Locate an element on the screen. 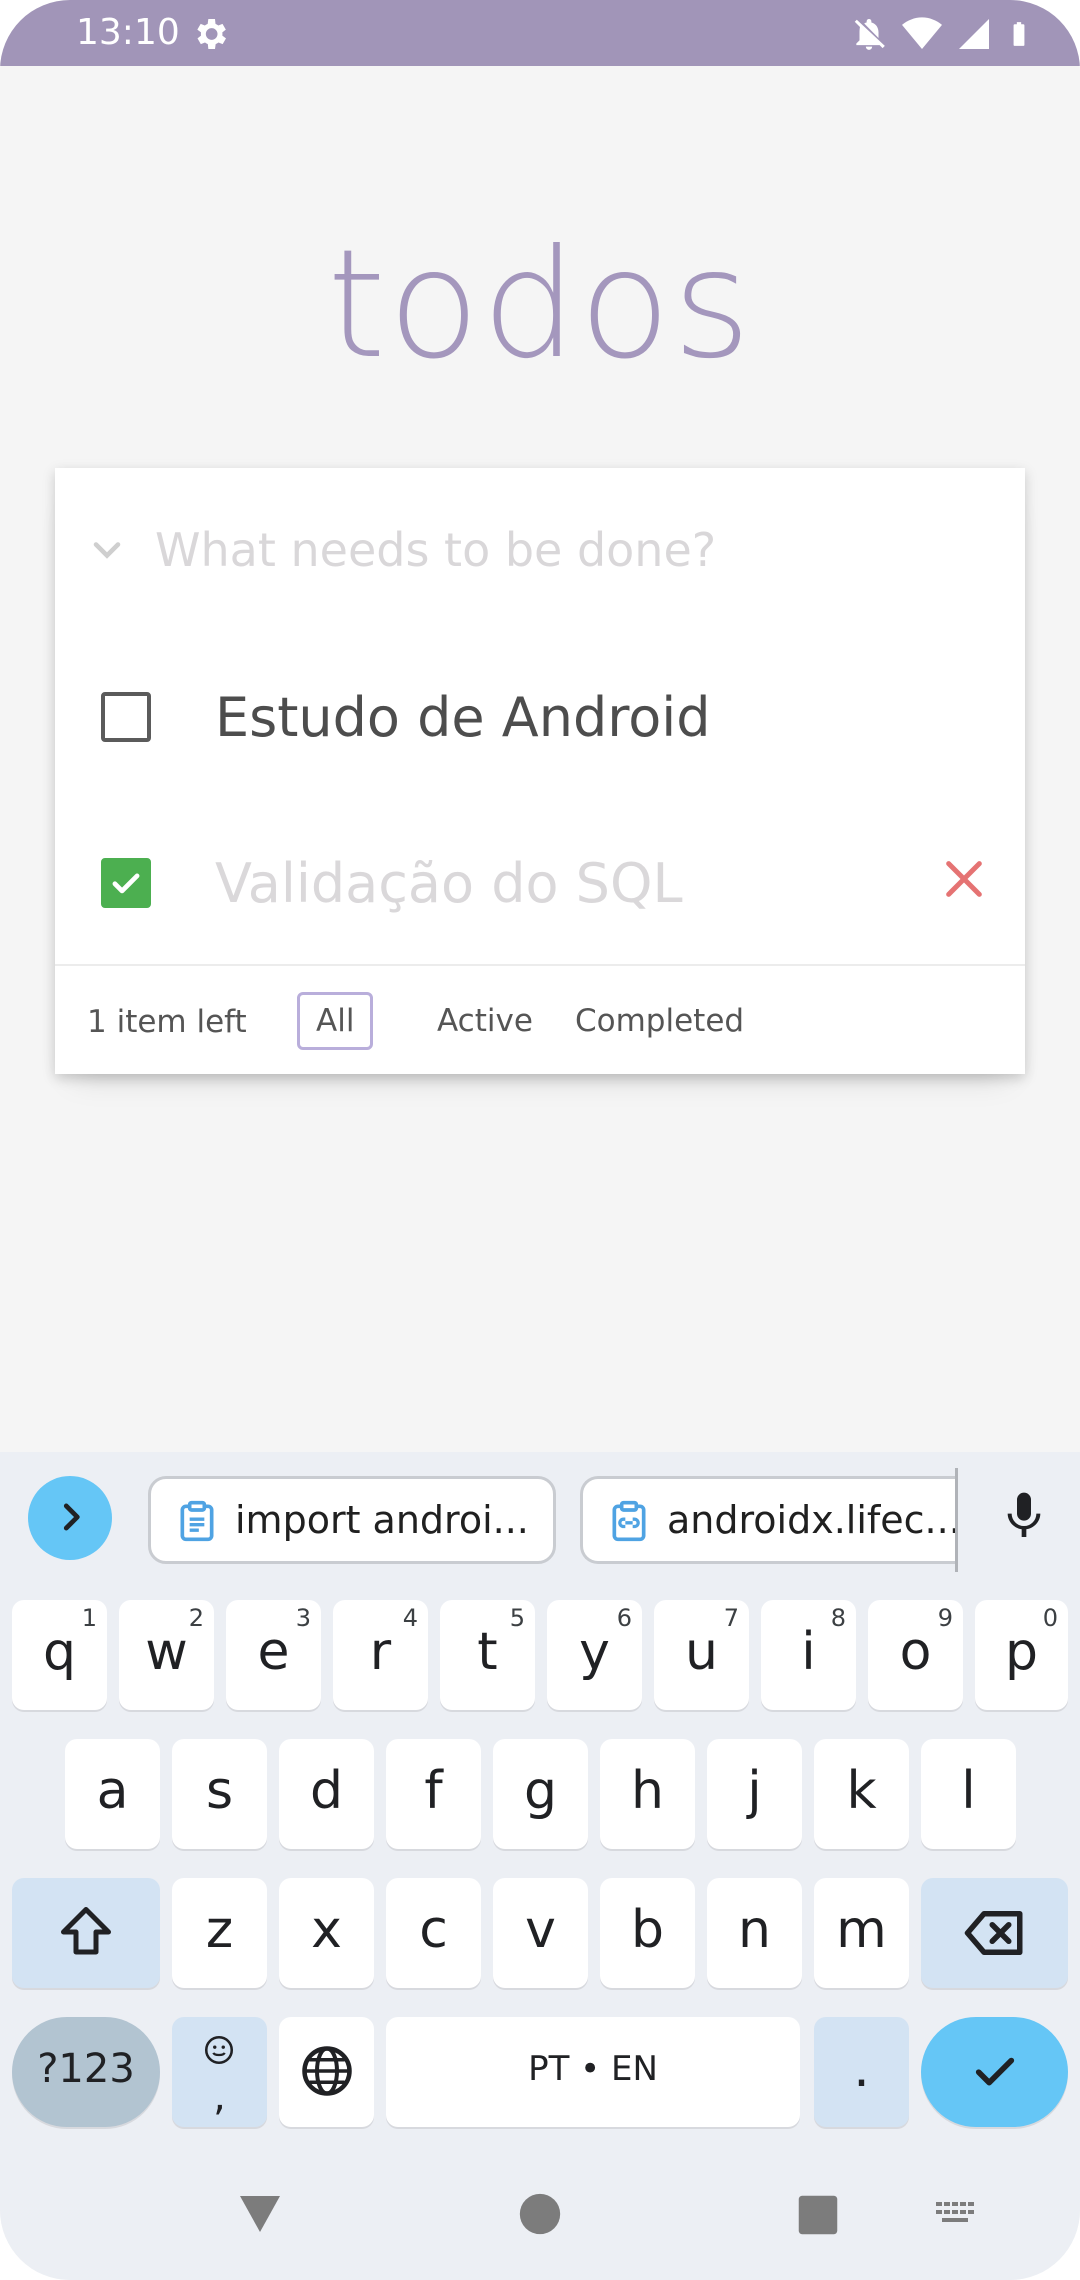 This screenshot has width=1080, height=2280. key-y: y6 is located at coordinates (594, 1655).